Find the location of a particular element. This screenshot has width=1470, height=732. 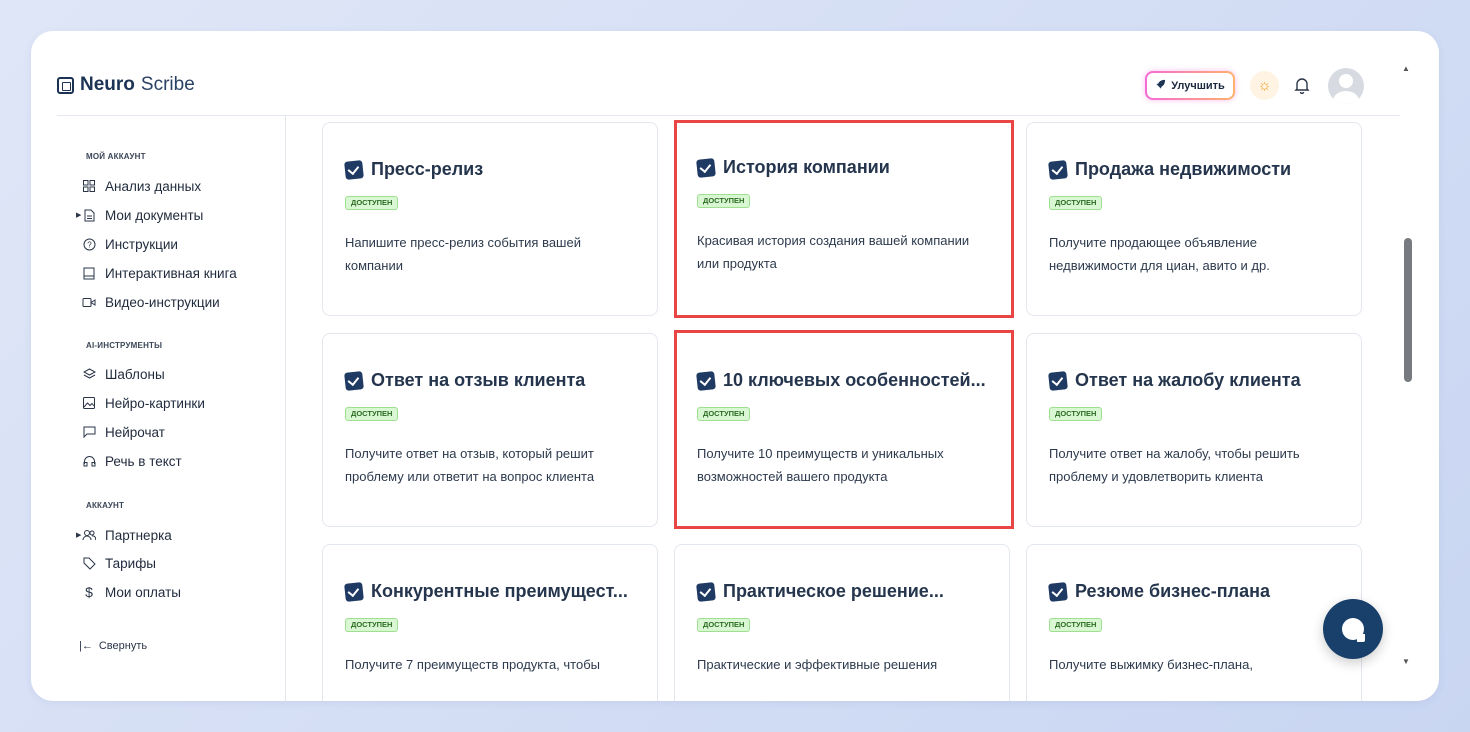

logo: Neuro Scribe is located at coordinates (126, 85).